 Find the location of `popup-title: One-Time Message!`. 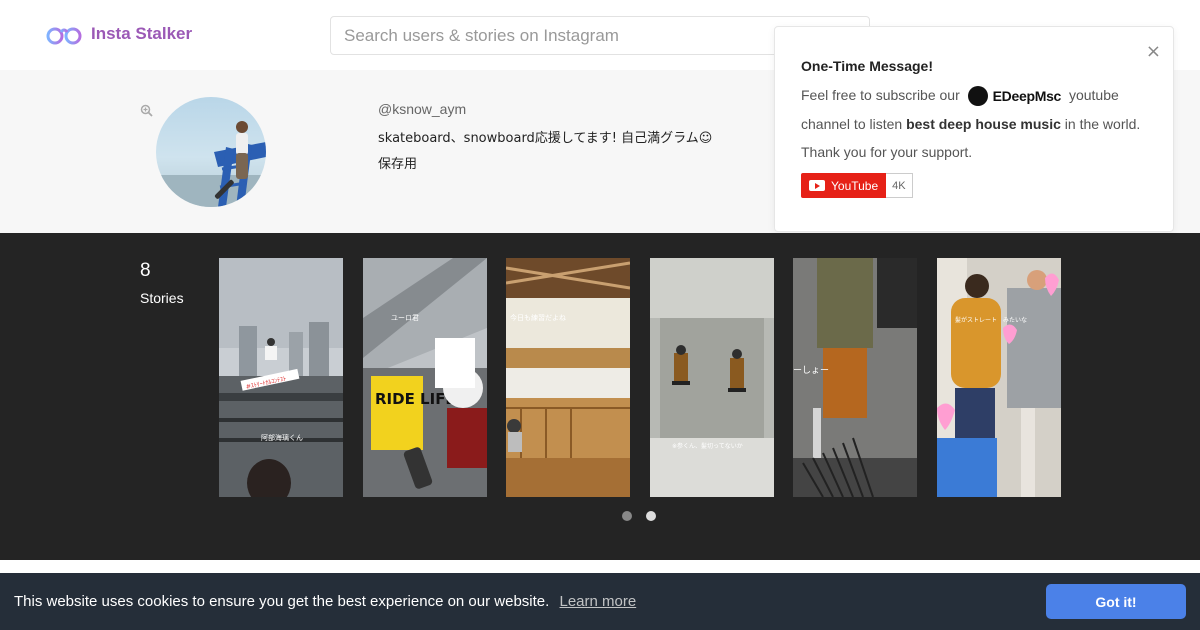

popup-title: One-Time Message! is located at coordinates (867, 66).